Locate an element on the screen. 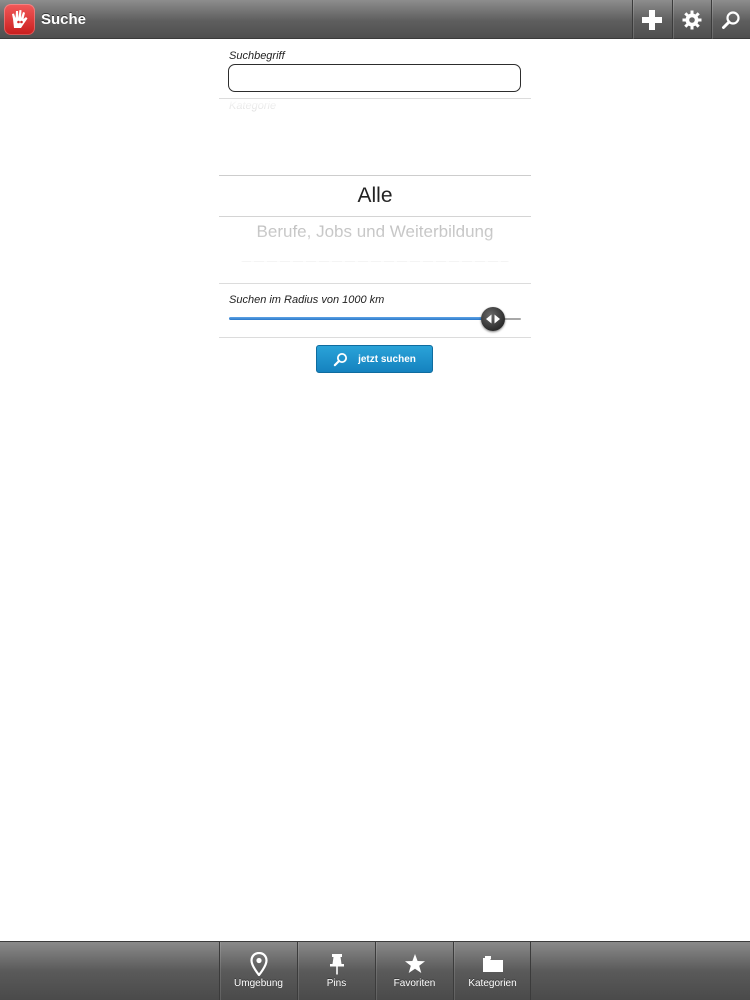 The image size is (750, 1000). category-picker-option: Berufe, Jobs und Weiterbildung is located at coordinates (375, 234).